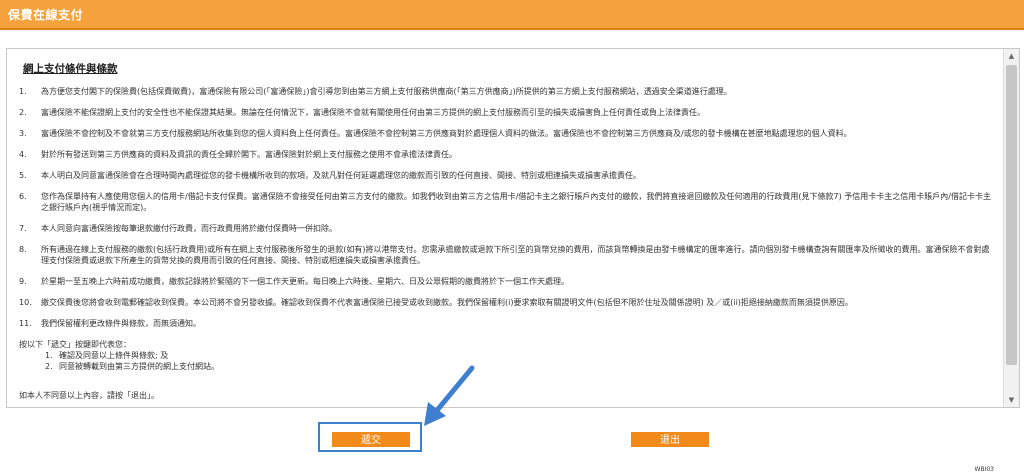 This screenshot has height=475, width=1024. What do you see at coordinates (139, 366) in the screenshot?
I see `confirm-item-text: 同意被轉載到由第三方提供的網上支付網站。` at bounding box center [139, 366].